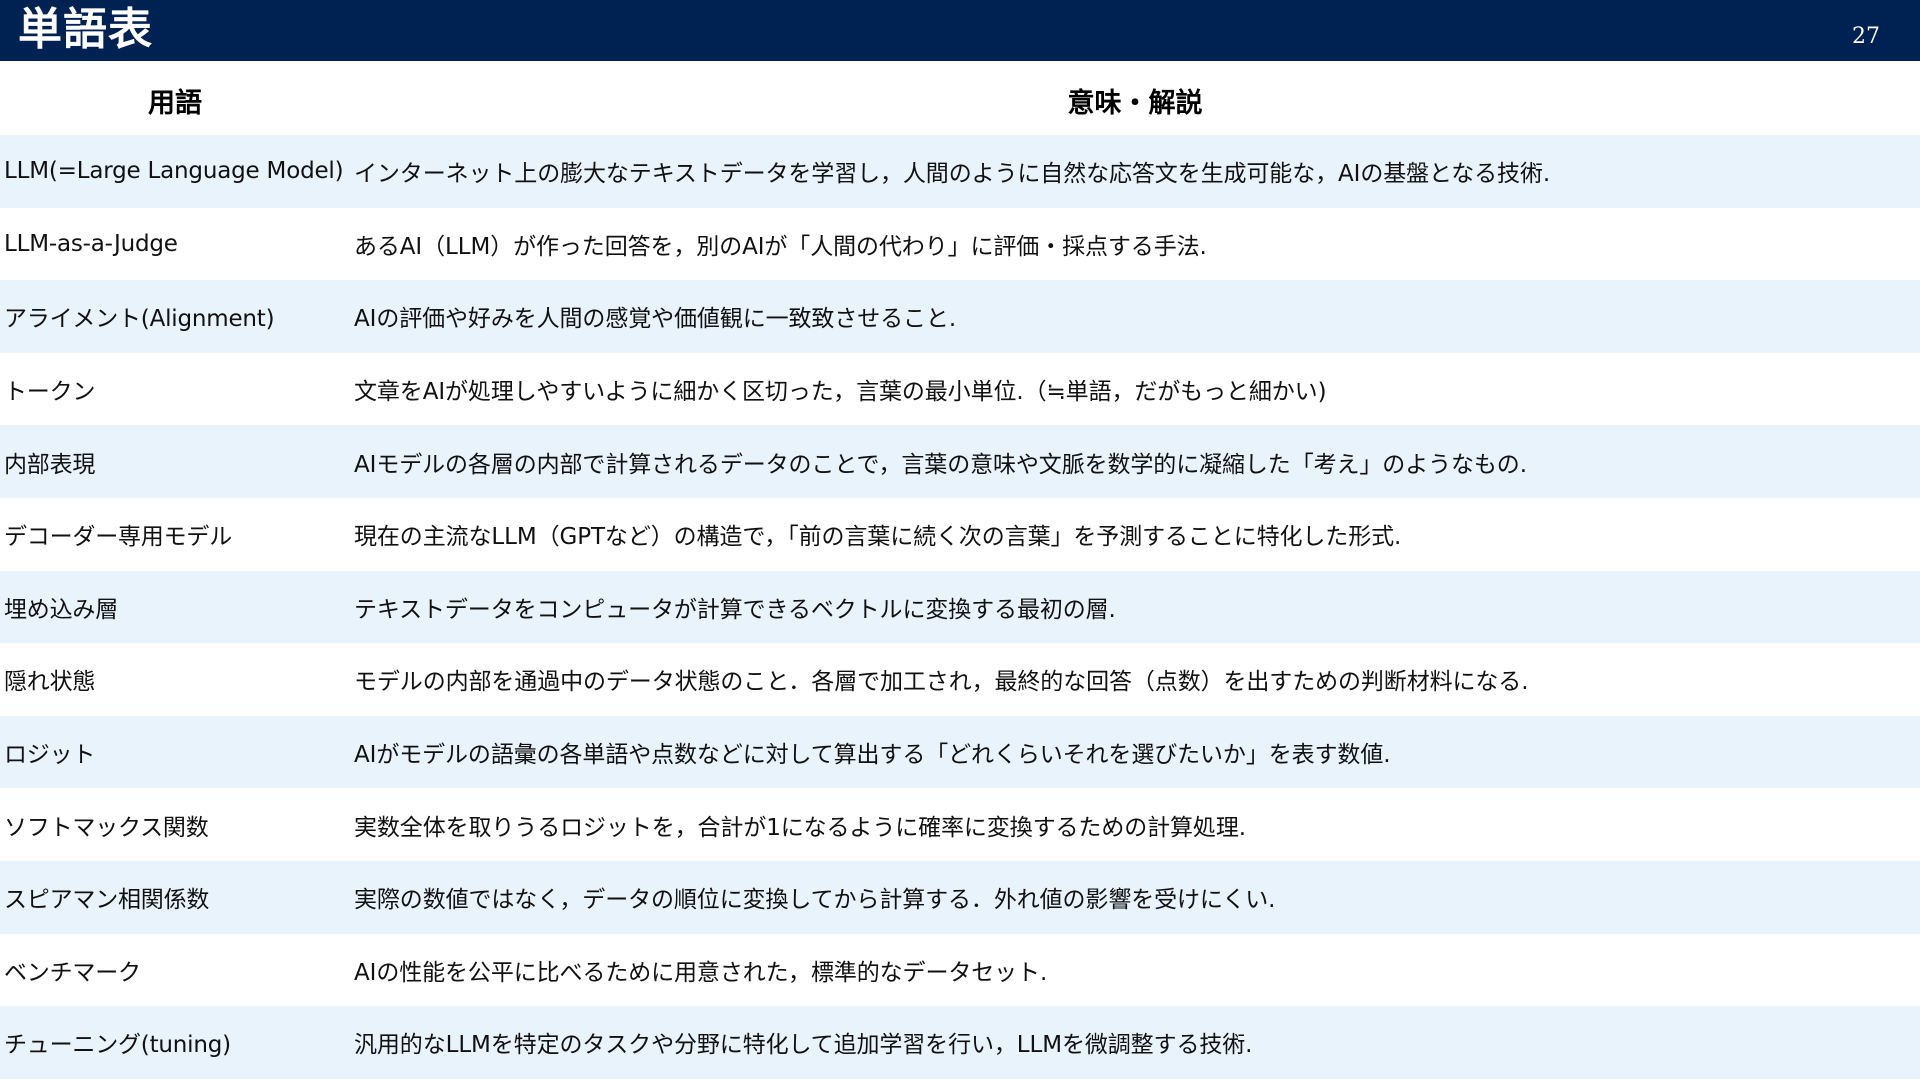  What do you see at coordinates (1135, 103) in the screenshot?
I see `column-header-description: 意味・解説` at bounding box center [1135, 103].